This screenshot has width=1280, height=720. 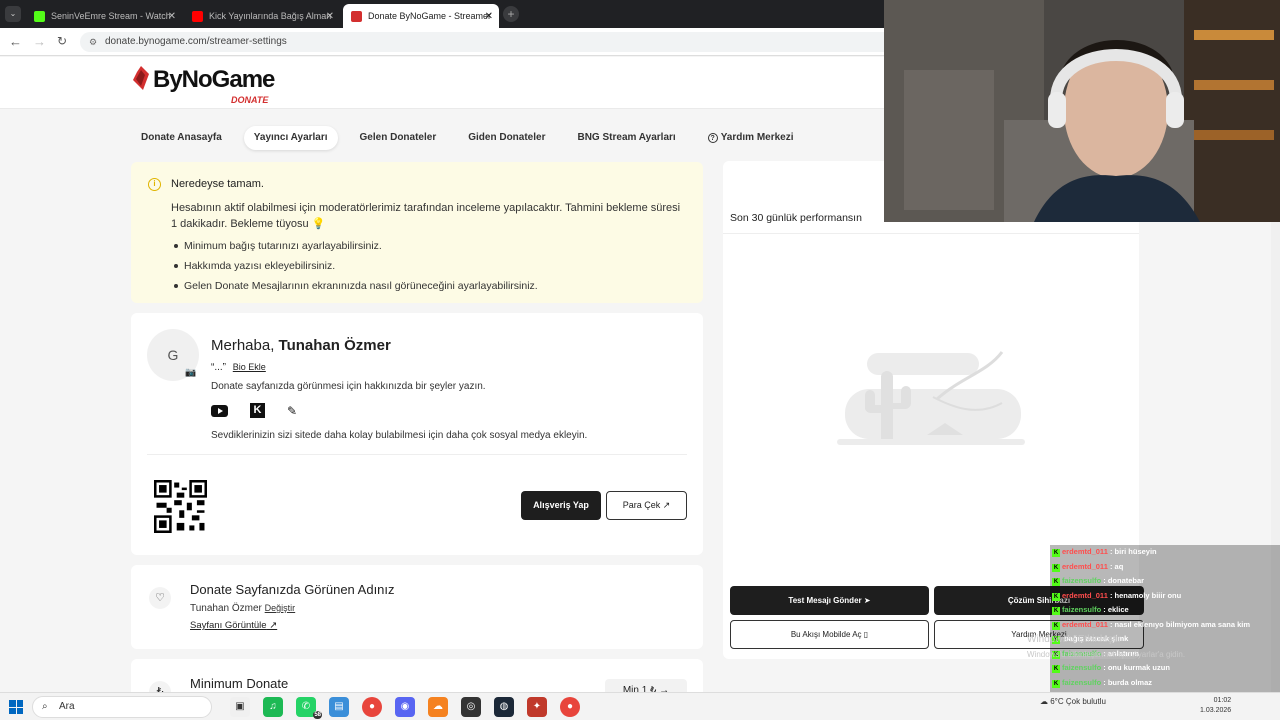 What do you see at coordinates (240, 707) in the screenshot?
I see `task-view-icon: ▣` at bounding box center [240, 707].